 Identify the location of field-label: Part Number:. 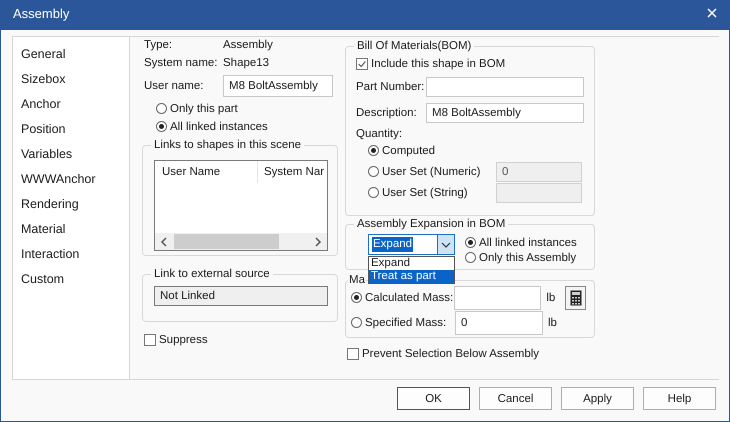
(391, 87).